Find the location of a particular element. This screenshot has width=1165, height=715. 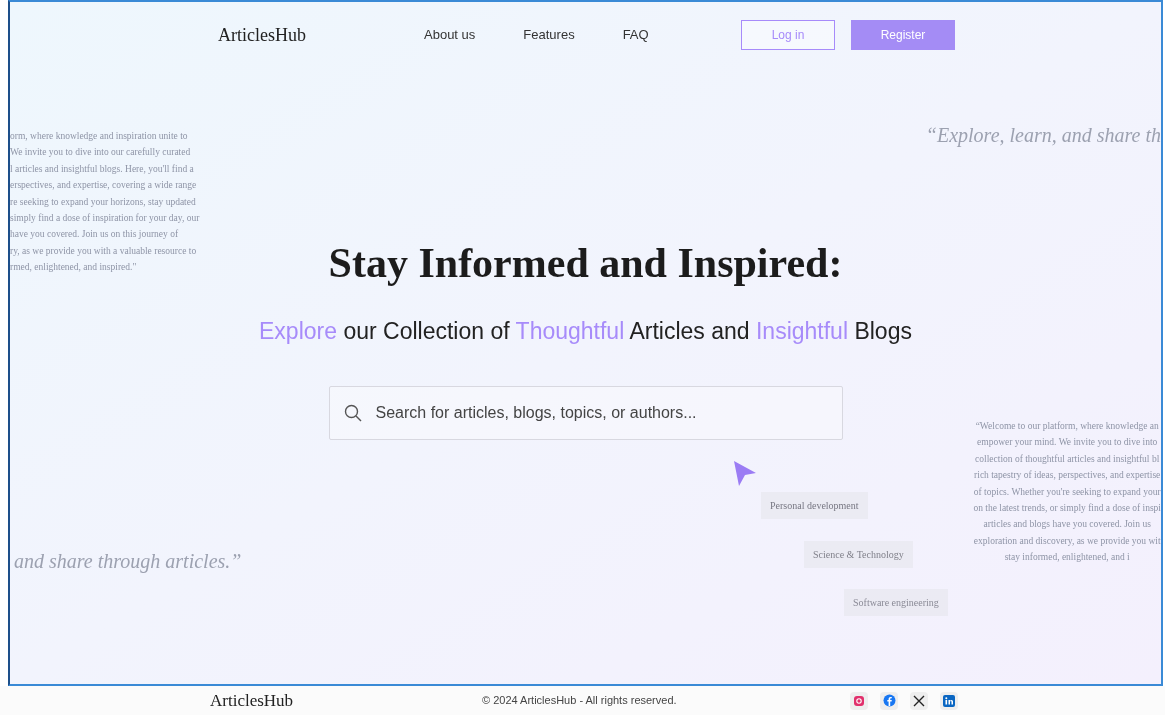

nav-link: FAQ is located at coordinates (635, 35).